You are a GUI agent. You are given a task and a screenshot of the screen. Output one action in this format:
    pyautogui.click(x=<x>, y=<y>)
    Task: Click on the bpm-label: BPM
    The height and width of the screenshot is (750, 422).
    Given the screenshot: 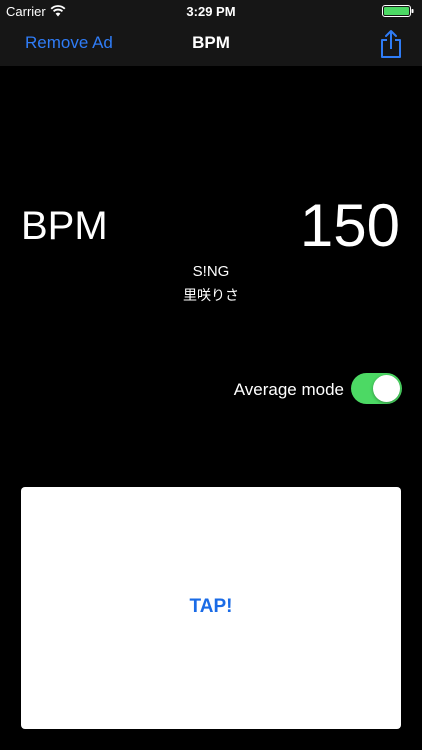 What is the action you would take?
    pyautogui.click(x=64, y=226)
    